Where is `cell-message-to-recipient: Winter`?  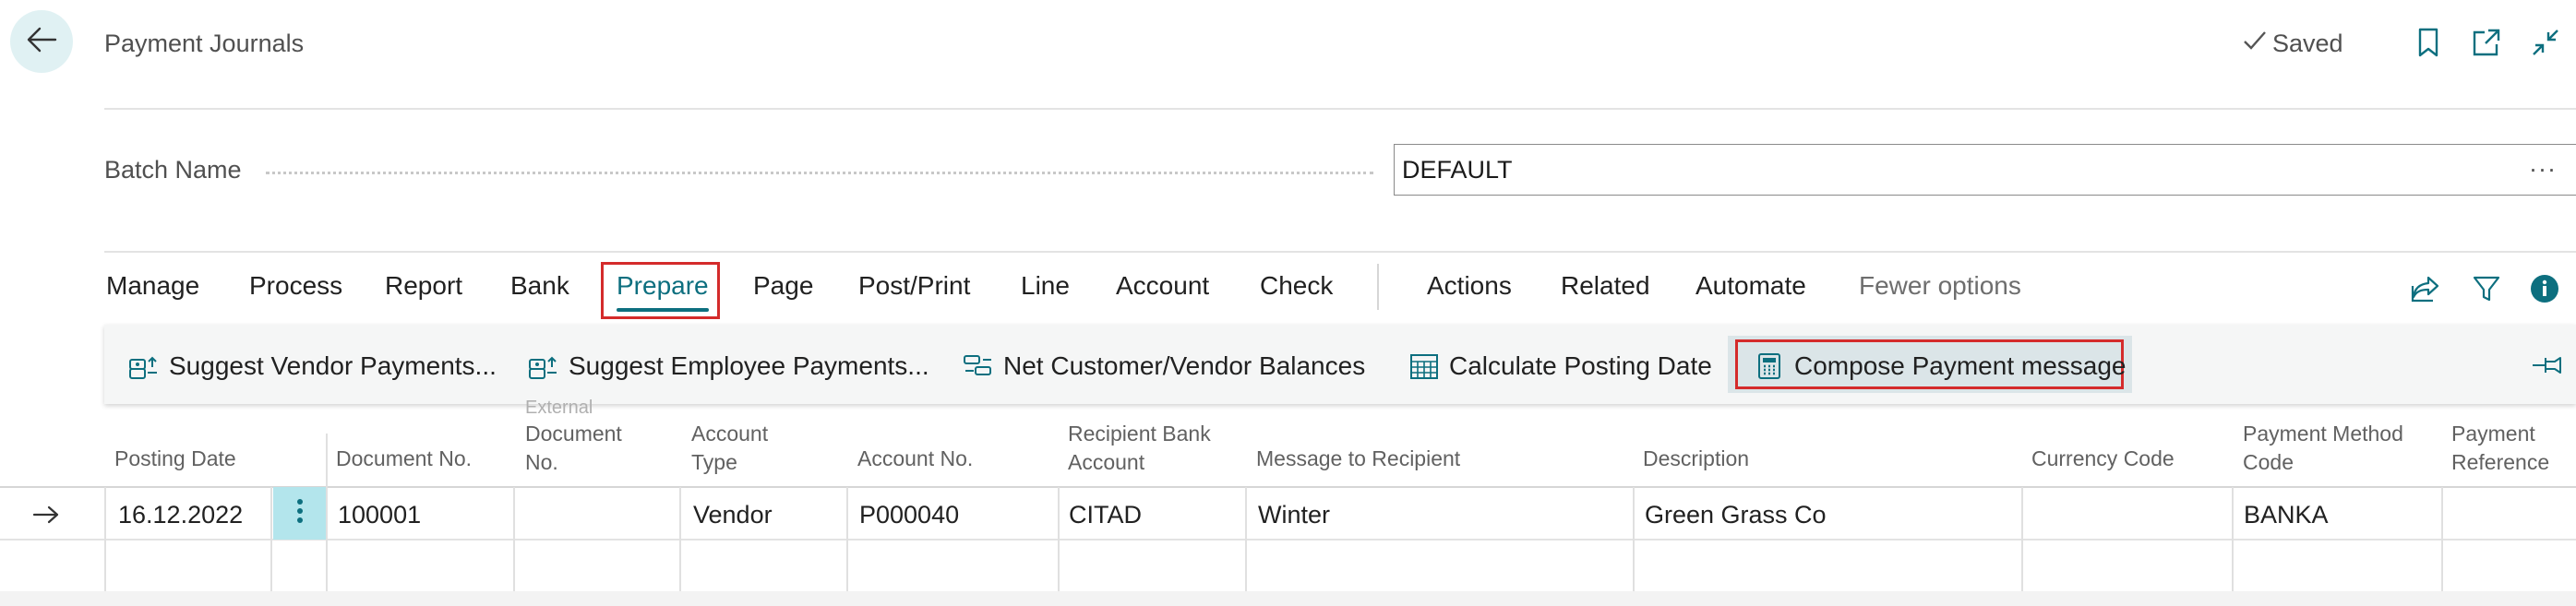
cell-message-to-recipient: Winter is located at coordinates (1294, 515).